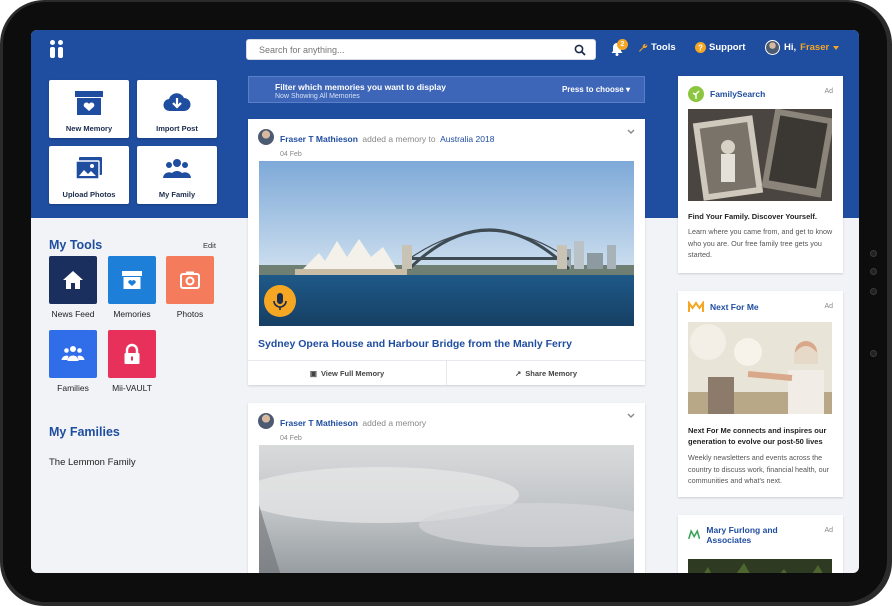 The width and height of the screenshot is (892, 606). I want to click on home-icon, so click(73, 280).